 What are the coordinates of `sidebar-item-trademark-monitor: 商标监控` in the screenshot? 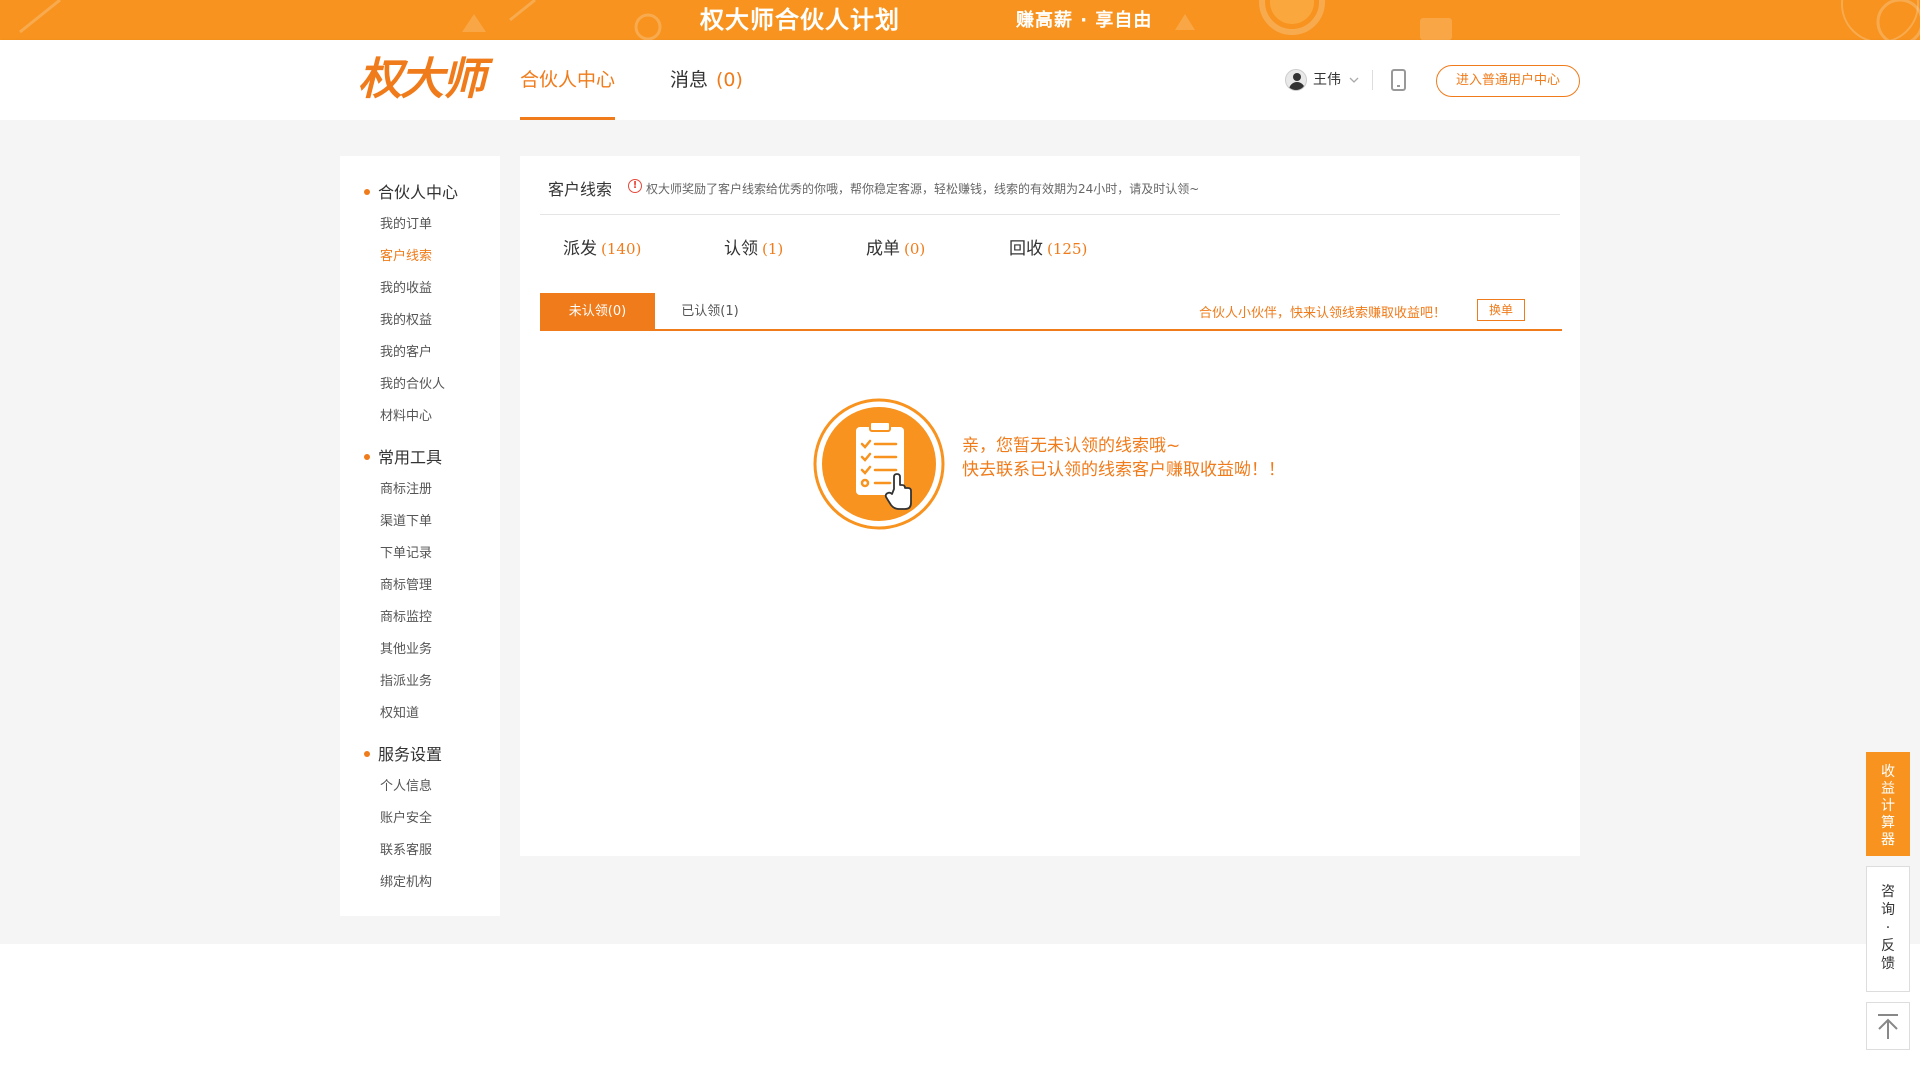 It's located at (406, 615).